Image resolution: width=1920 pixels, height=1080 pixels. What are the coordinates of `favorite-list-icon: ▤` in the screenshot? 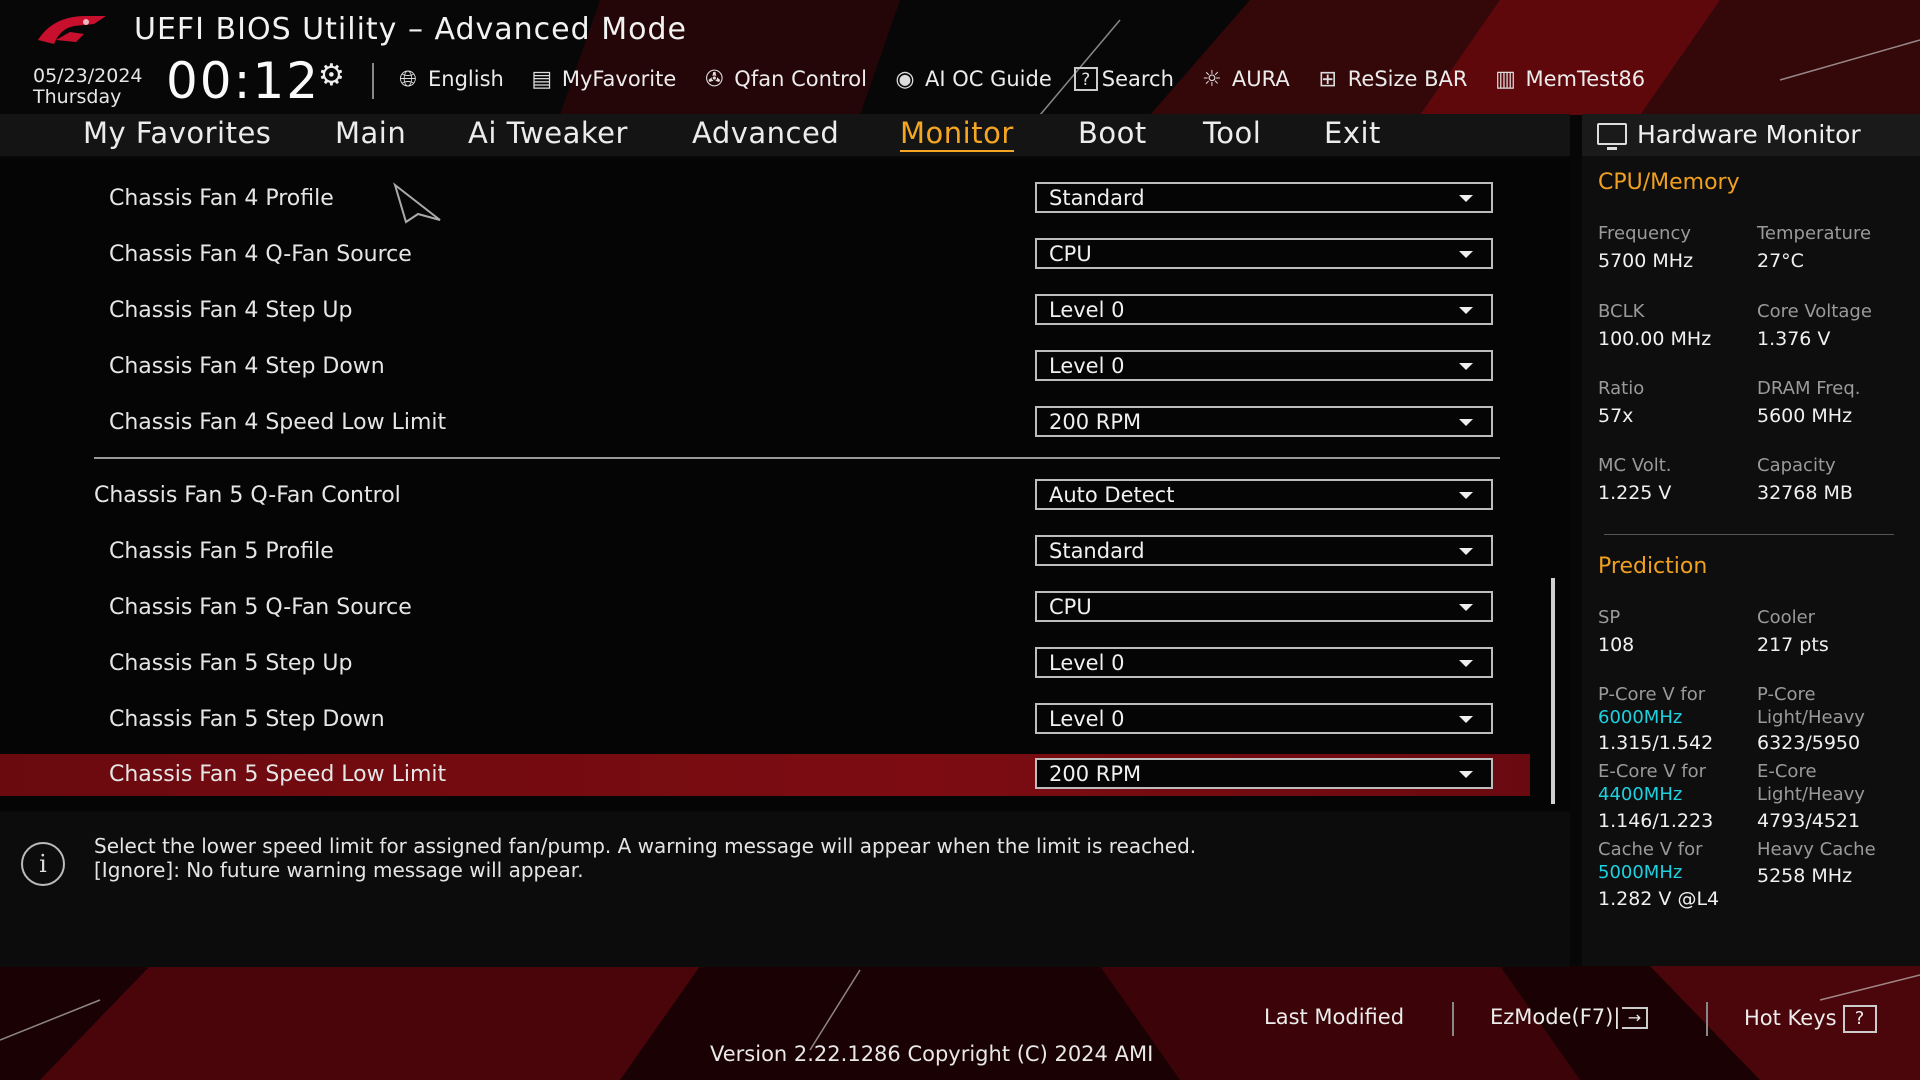 It's located at (542, 79).